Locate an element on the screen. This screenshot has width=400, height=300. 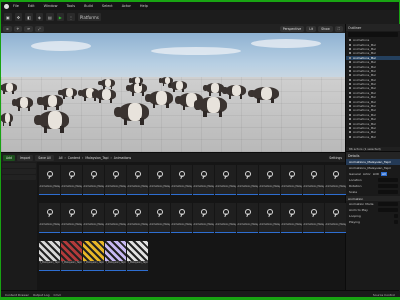
save-icon: ▣ is located at coordinates (8, 17).